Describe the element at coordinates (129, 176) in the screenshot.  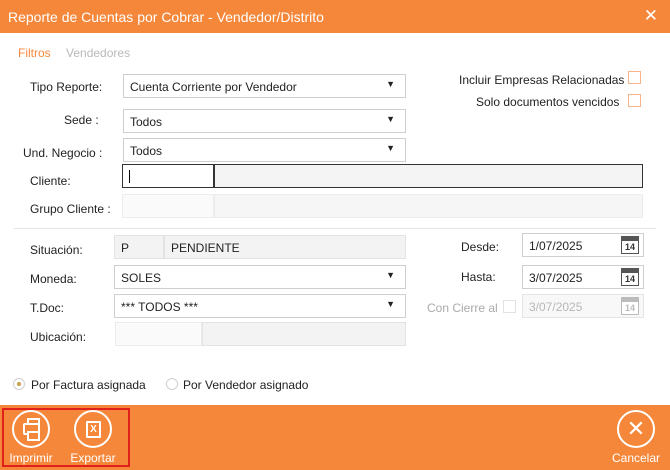
I see `text-cursor` at that location.